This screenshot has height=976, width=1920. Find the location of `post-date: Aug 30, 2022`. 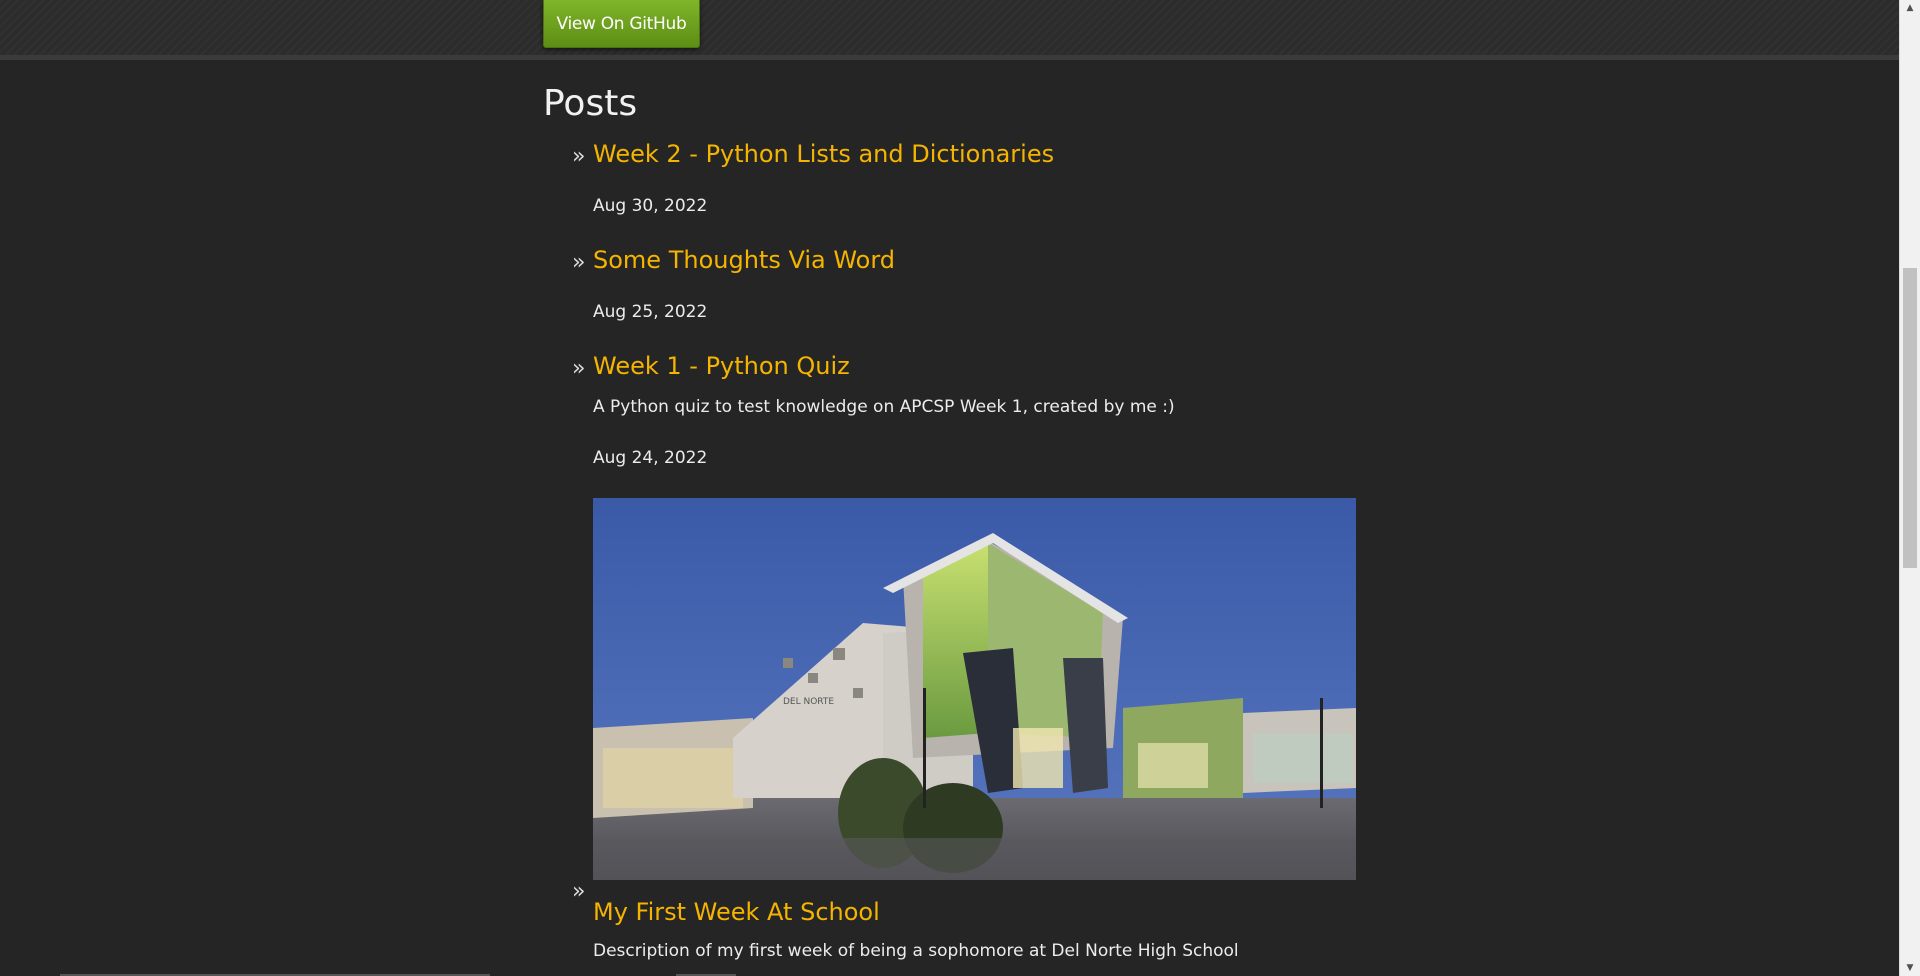

post-date: Aug 30, 2022 is located at coordinates (650, 206).